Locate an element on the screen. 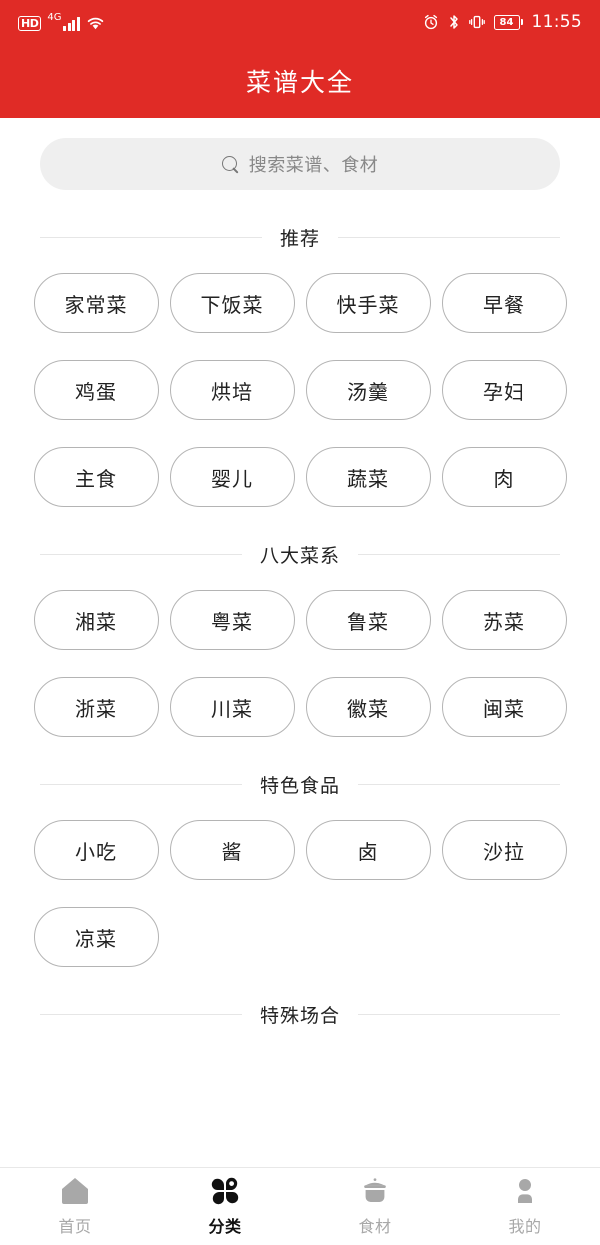 The width and height of the screenshot is (600, 1245). category-chip: 家常菜 is located at coordinates (96, 303).